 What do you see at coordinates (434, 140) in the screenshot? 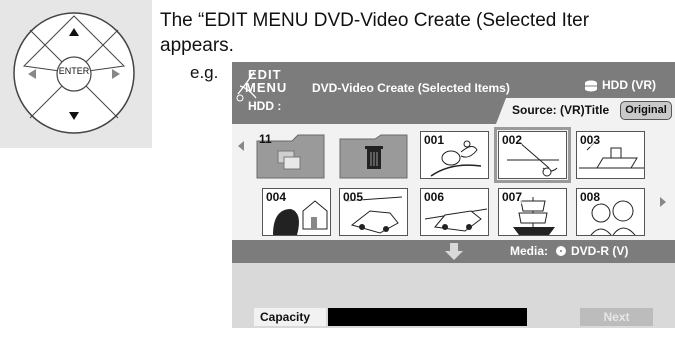
I see `thumbnail-number: 001` at bounding box center [434, 140].